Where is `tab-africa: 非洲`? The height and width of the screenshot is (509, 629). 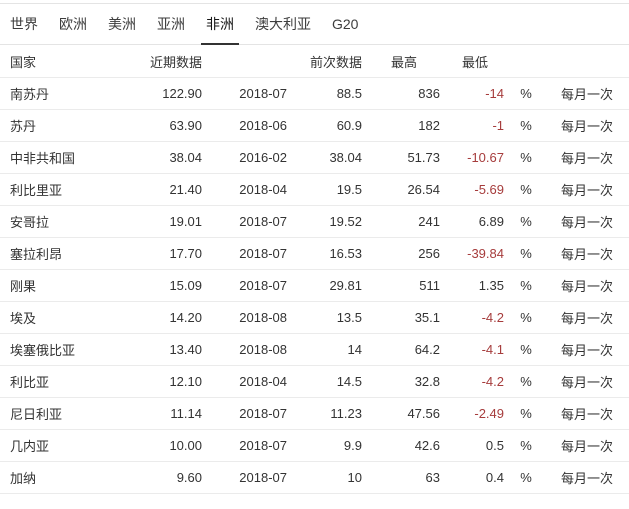
tab-africa: 非洲 is located at coordinates (220, 24).